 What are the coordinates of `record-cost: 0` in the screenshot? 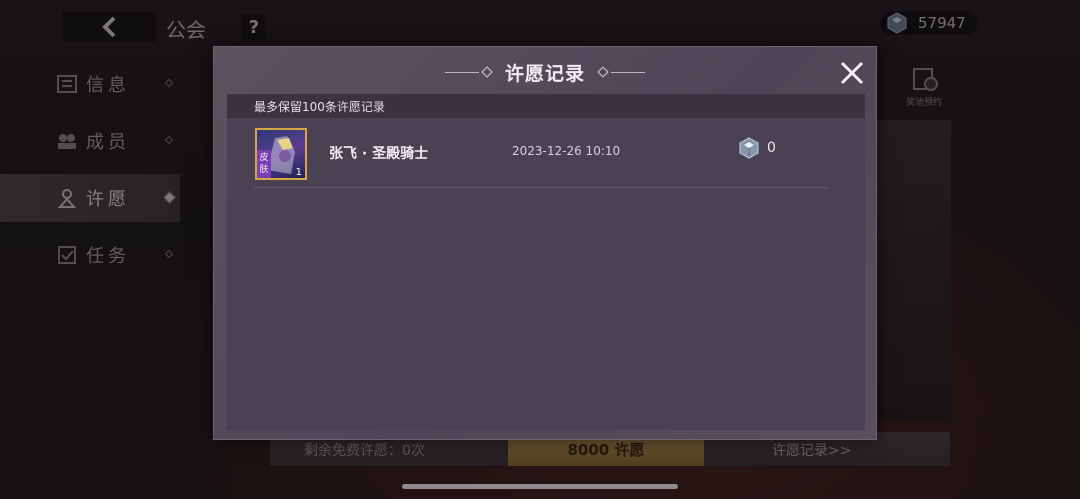 It's located at (757, 148).